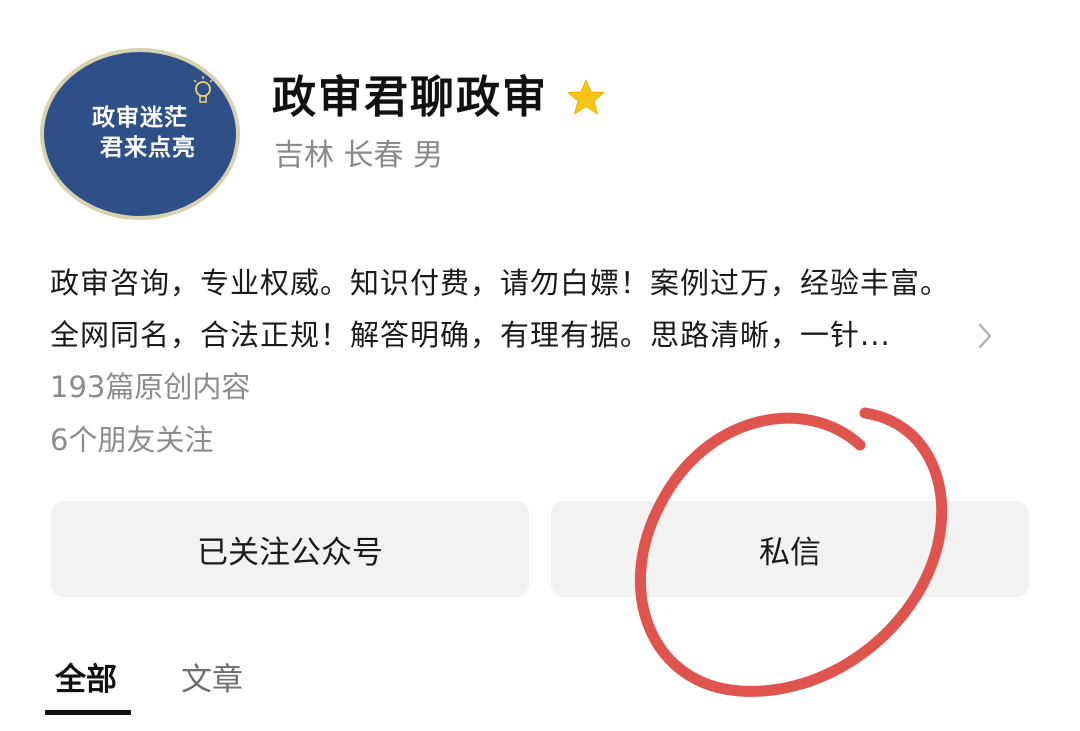 Image resolution: width=1080 pixels, height=731 pixels. Describe the element at coordinates (790, 549) in the screenshot. I see `private-message-button: 私信` at that location.